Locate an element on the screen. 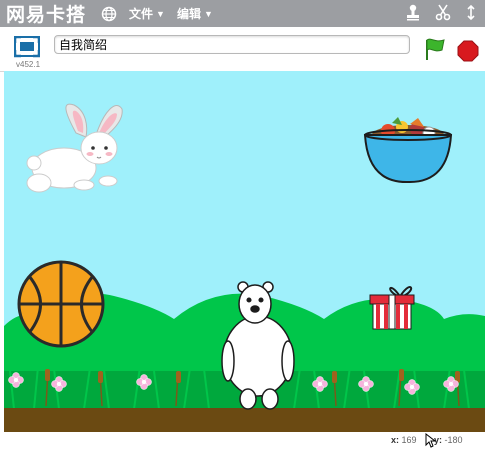  stop-icon is located at coordinates (468, 51).